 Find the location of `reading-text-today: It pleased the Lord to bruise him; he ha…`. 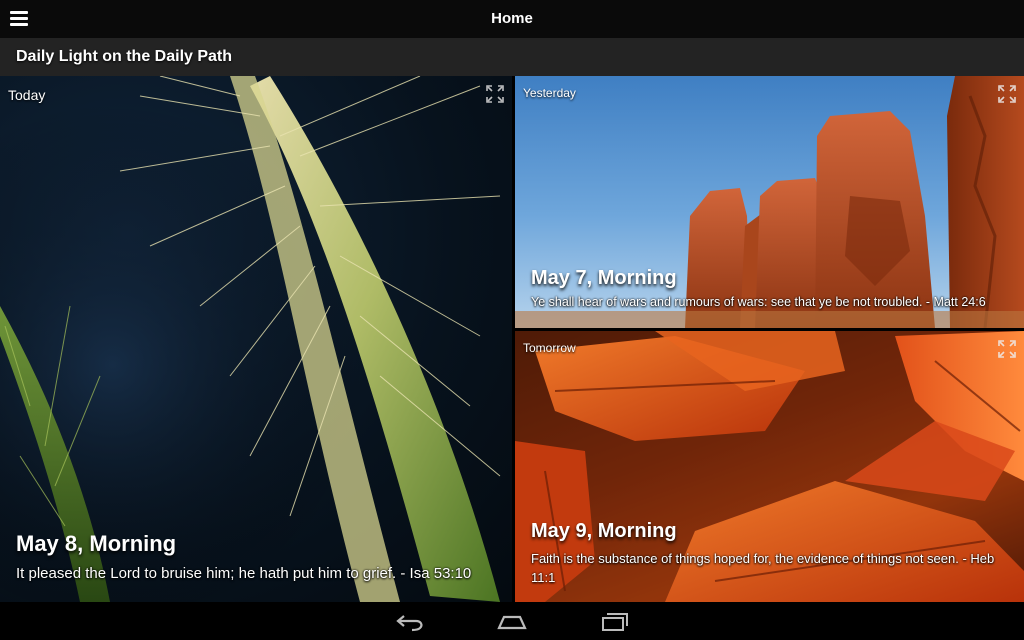

reading-text-today: It pleased the Lord to bruise him; he ha… is located at coordinates (244, 573).